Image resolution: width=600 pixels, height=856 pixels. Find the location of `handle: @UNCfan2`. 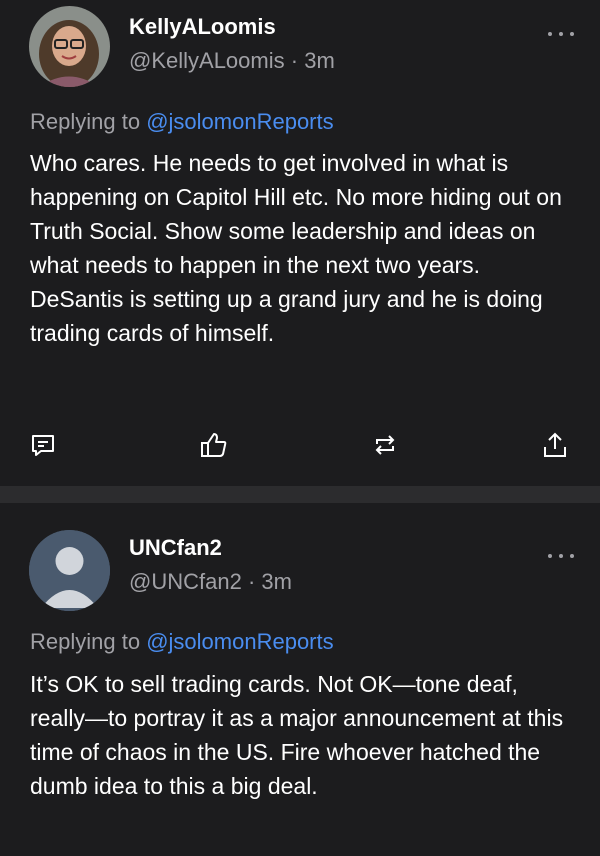

handle: @UNCfan2 is located at coordinates (185, 581).